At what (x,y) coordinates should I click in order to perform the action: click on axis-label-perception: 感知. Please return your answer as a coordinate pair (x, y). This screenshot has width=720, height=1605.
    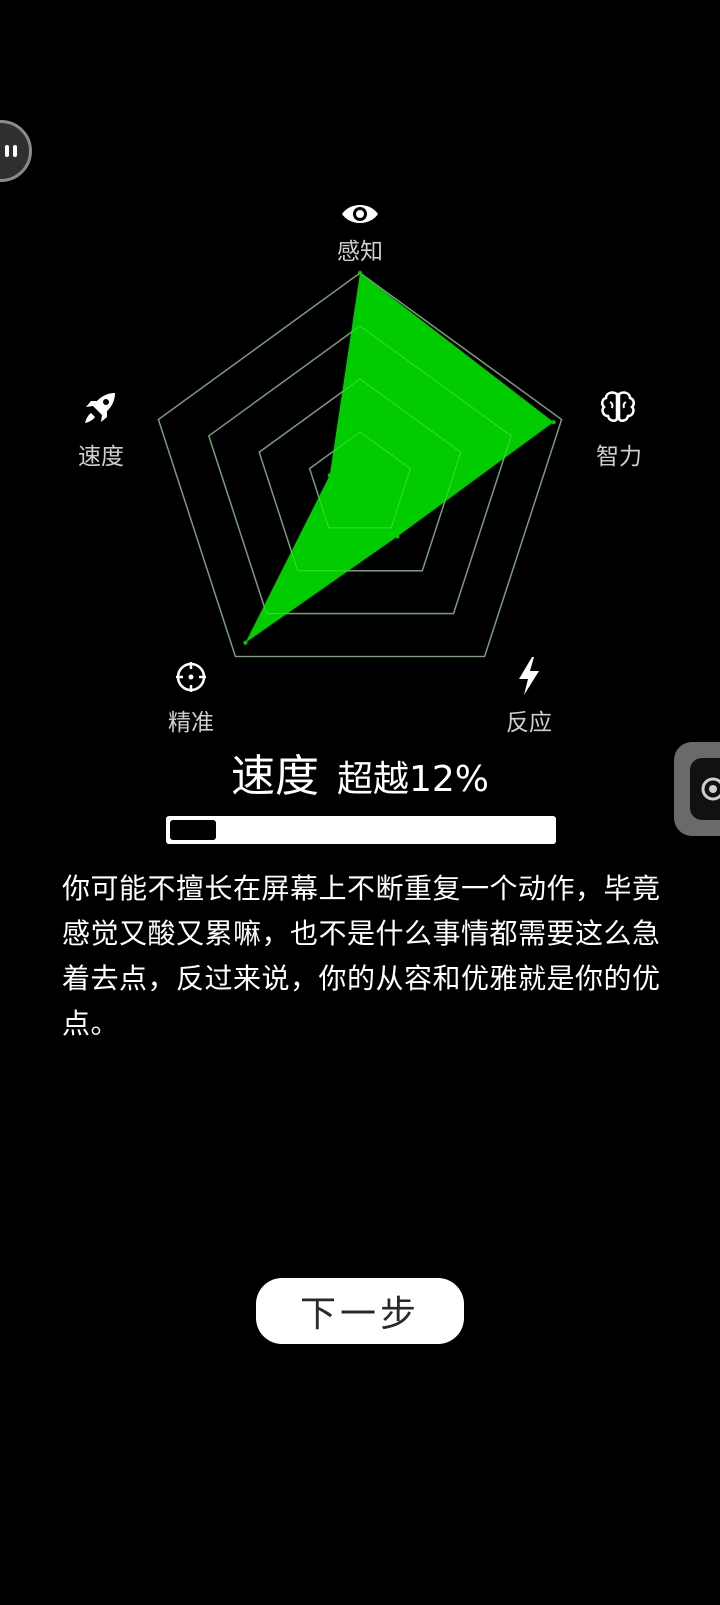
    Looking at the image, I should click on (360, 252).